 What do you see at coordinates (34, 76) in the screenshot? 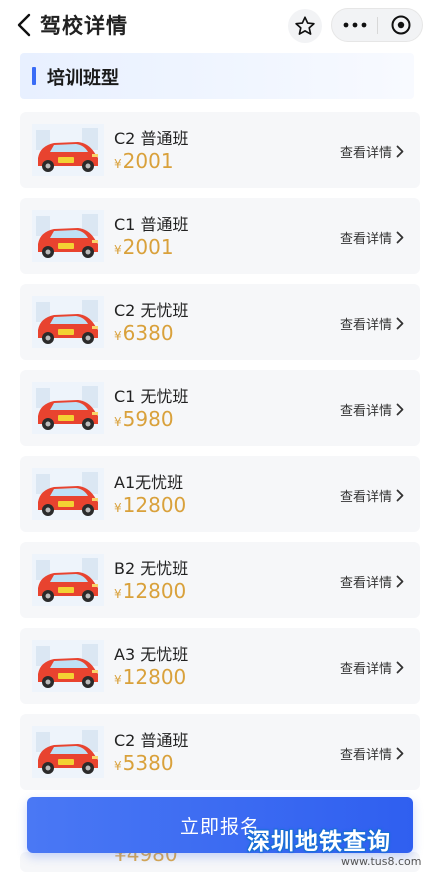
I see `section-accent-bar` at bounding box center [34, 76].